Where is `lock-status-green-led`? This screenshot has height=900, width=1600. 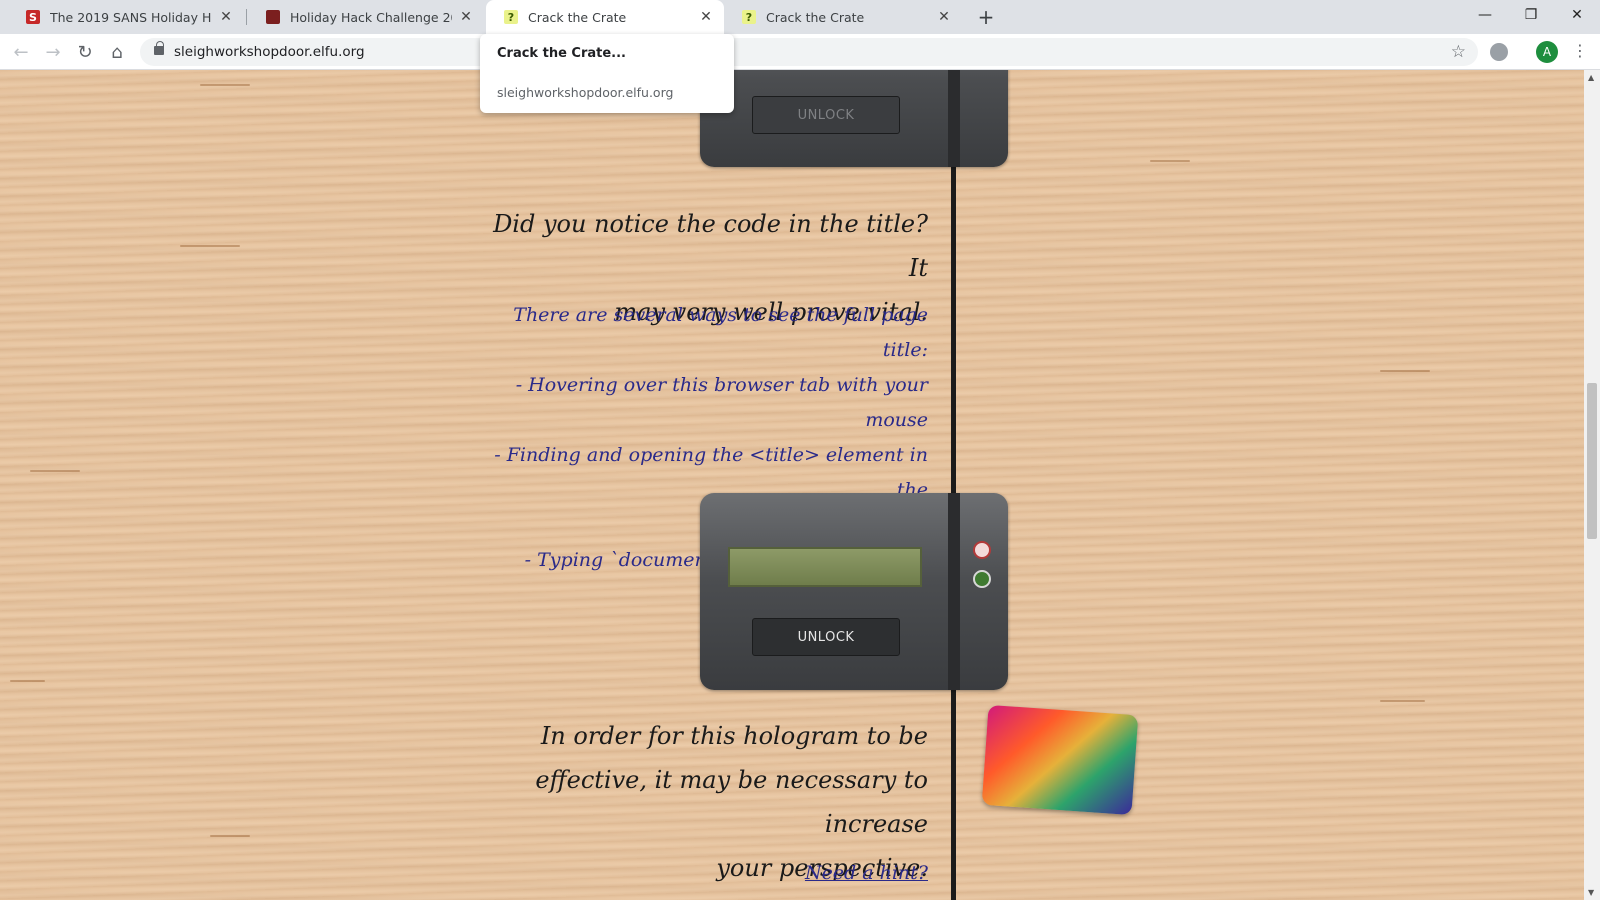
lock-status-green-led is located at coordinates (982, 579).